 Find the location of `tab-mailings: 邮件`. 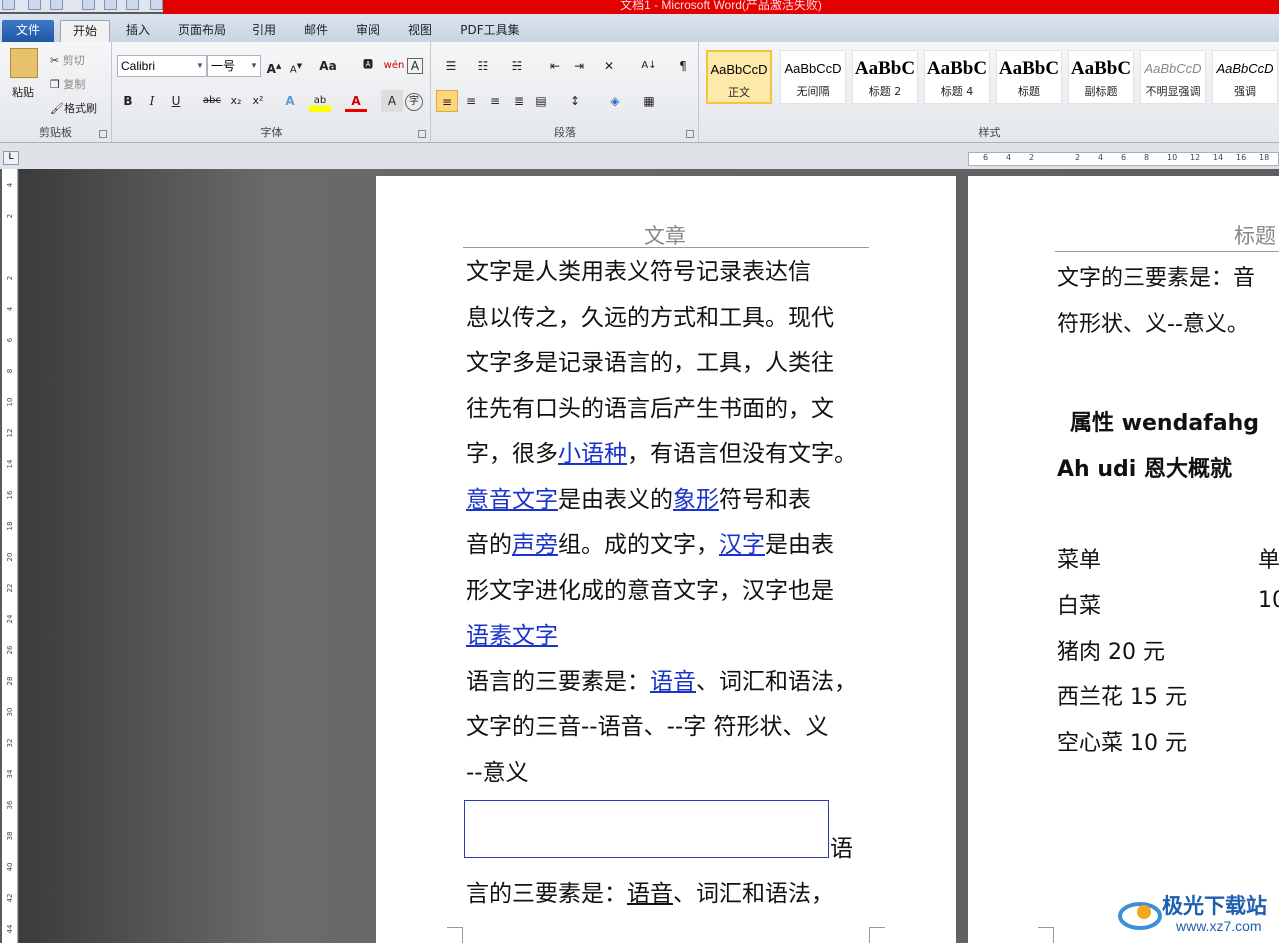

tab-mailings: 邮件 is located at coordinates (316, 31).